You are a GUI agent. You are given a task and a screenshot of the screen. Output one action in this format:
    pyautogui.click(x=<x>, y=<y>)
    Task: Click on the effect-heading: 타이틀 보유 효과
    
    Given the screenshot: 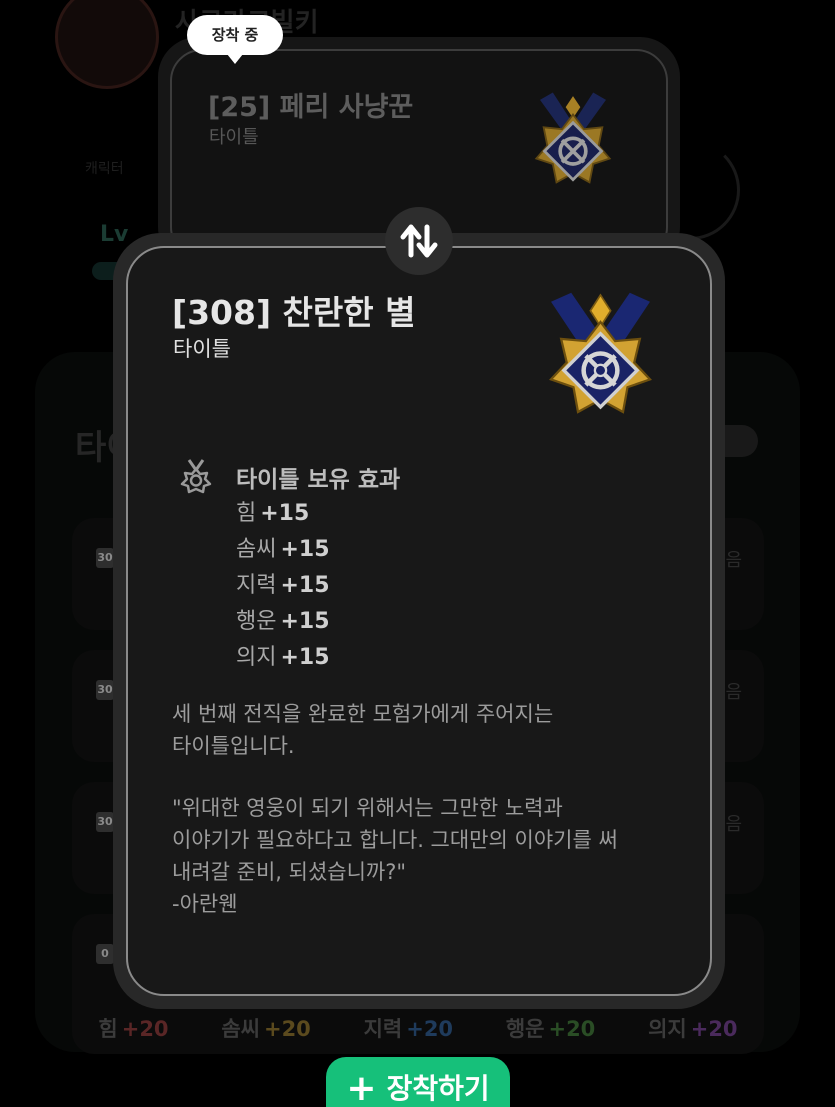 What is the action you would take?
    pyautogui.click(x=318, y=480)
    